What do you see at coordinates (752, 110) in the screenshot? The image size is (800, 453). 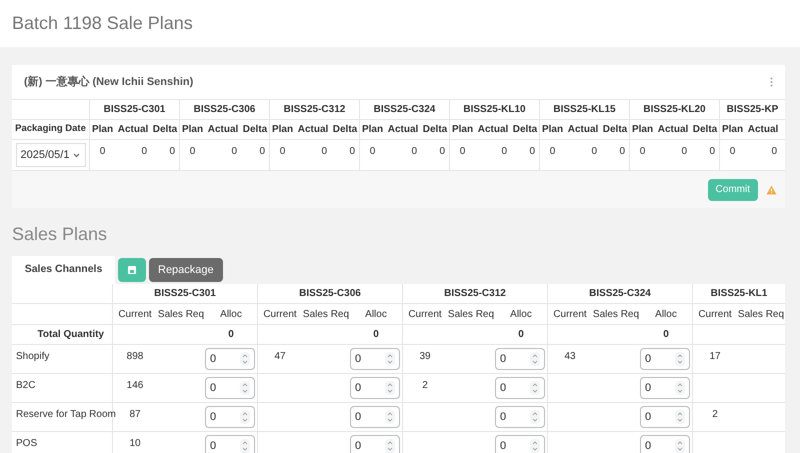 I see `column-header: BISS25-KP` at bounding box center [752, 110].